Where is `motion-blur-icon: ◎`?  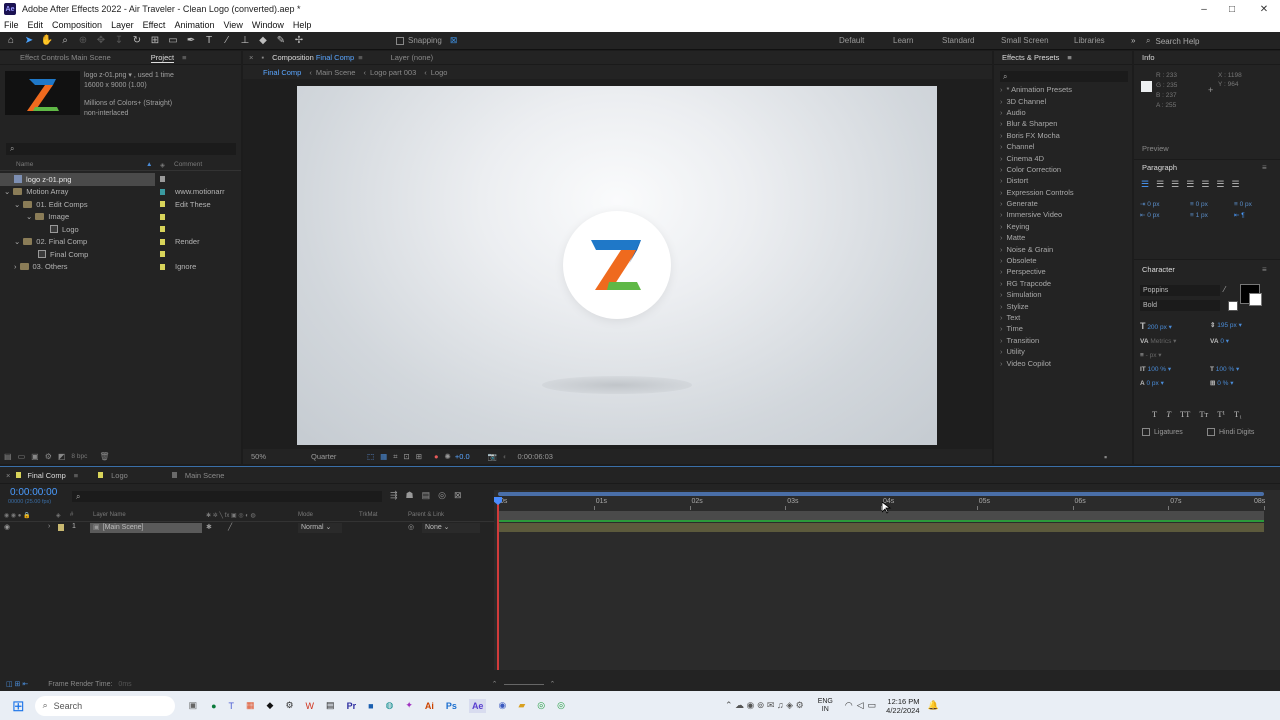 motion-blur-icon: ◎ is located at coordinates (442, 495).